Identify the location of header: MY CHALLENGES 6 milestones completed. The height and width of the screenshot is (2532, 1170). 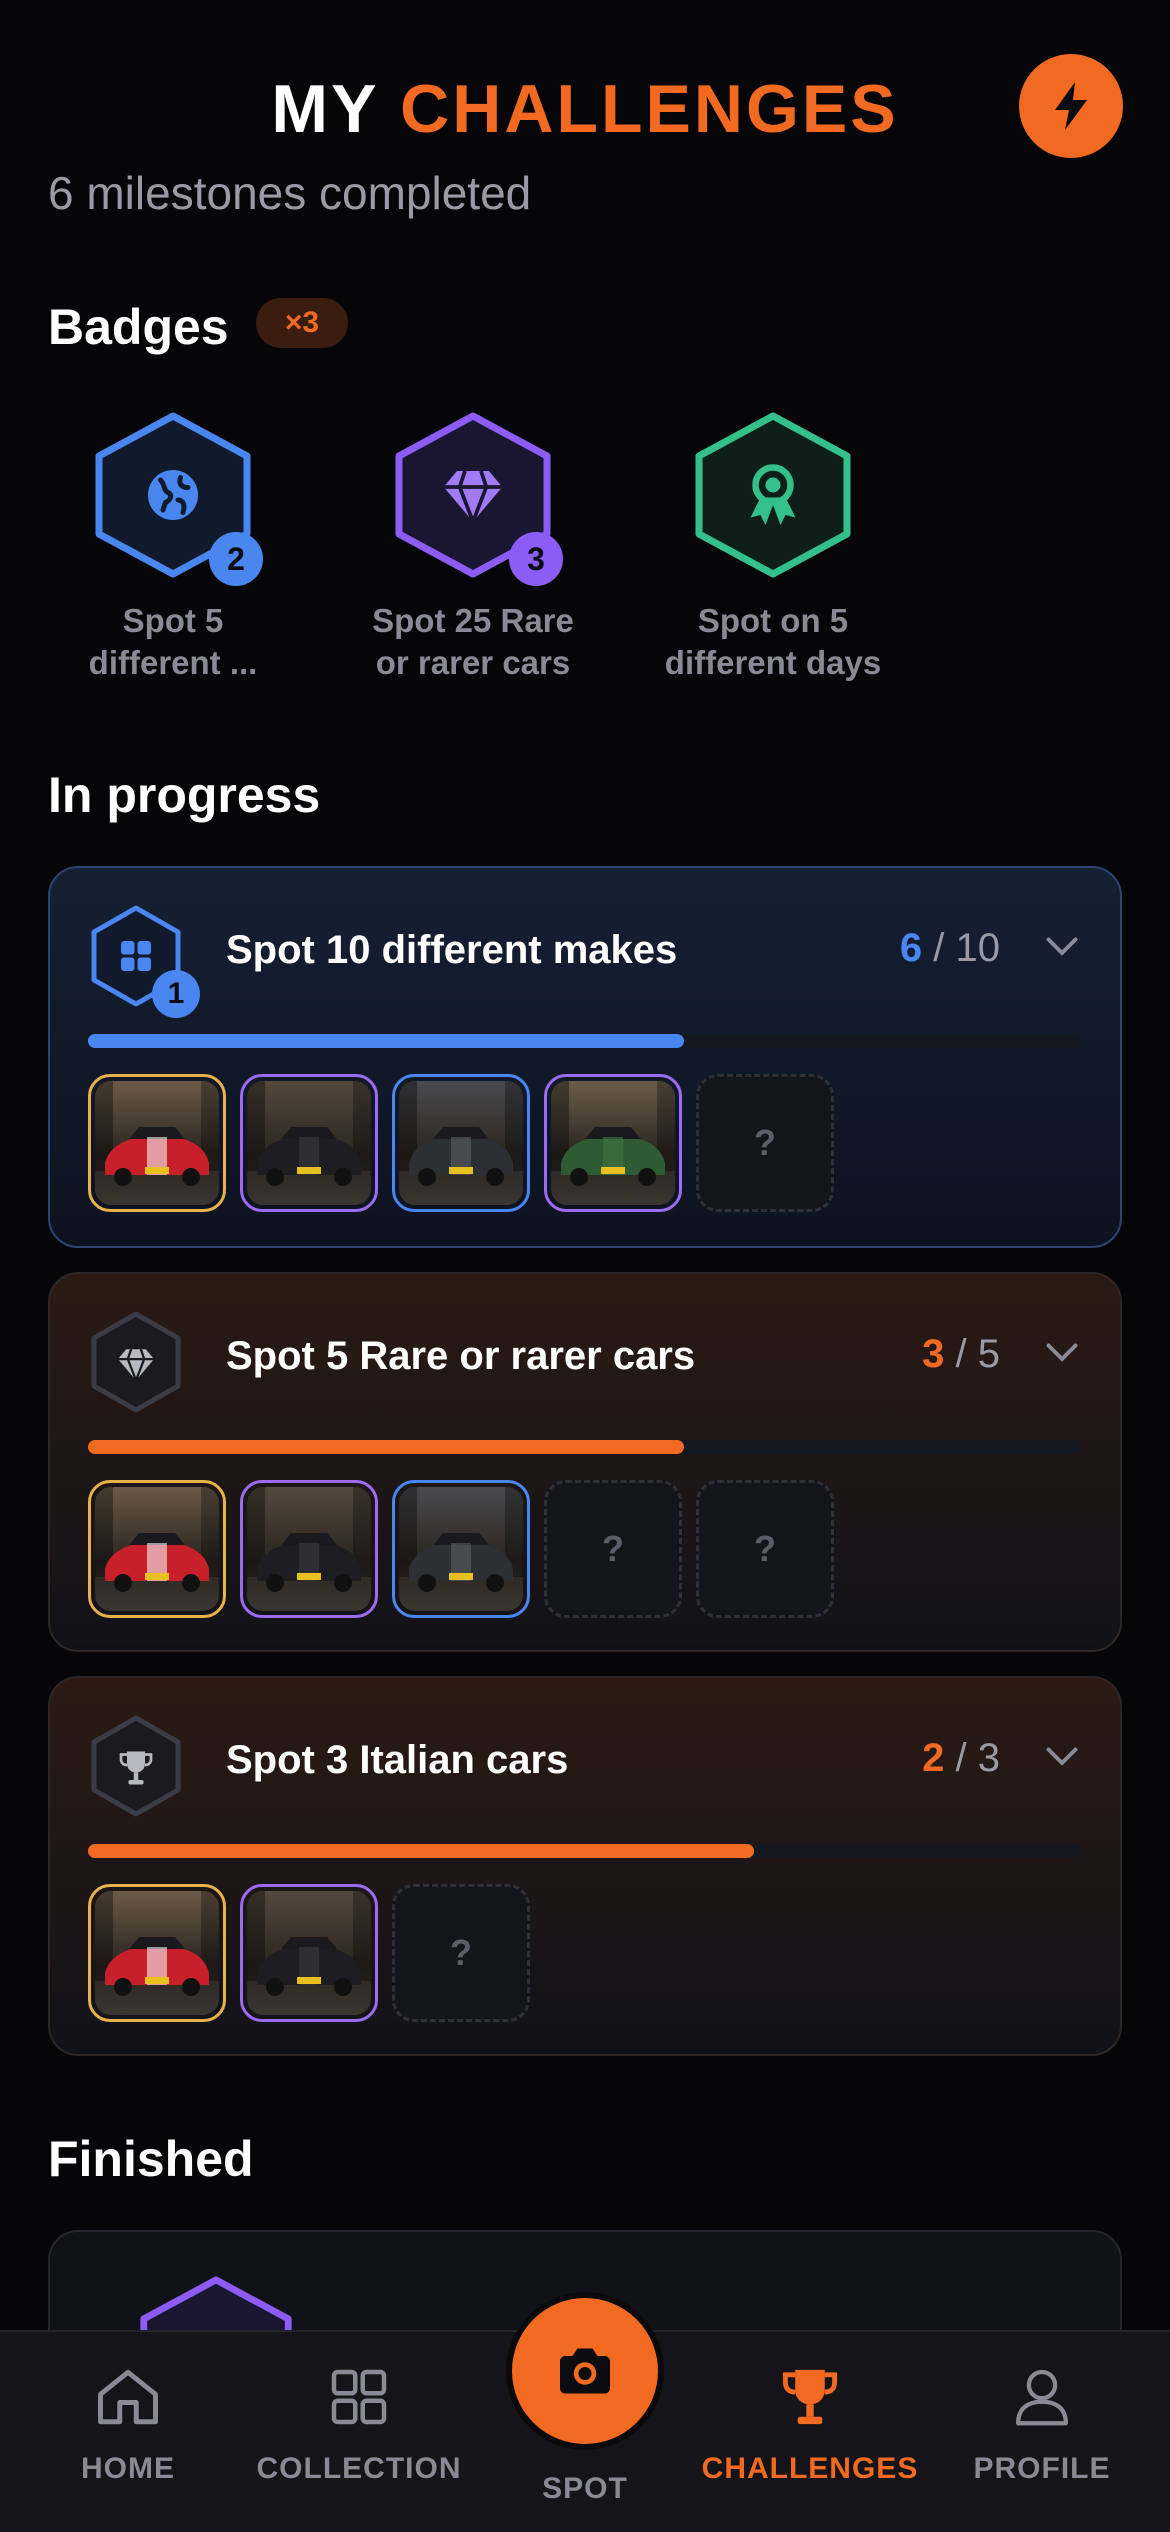
(585, 115).